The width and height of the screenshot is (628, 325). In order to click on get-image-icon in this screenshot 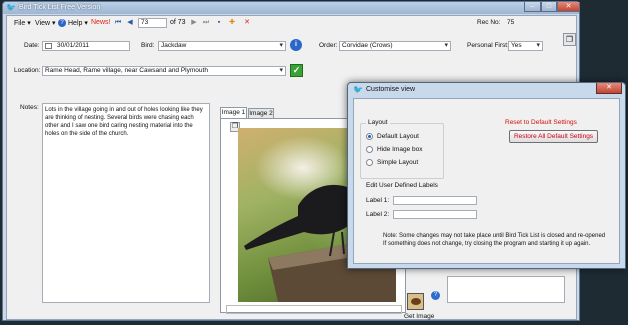, I will do `click(415, 301)`.